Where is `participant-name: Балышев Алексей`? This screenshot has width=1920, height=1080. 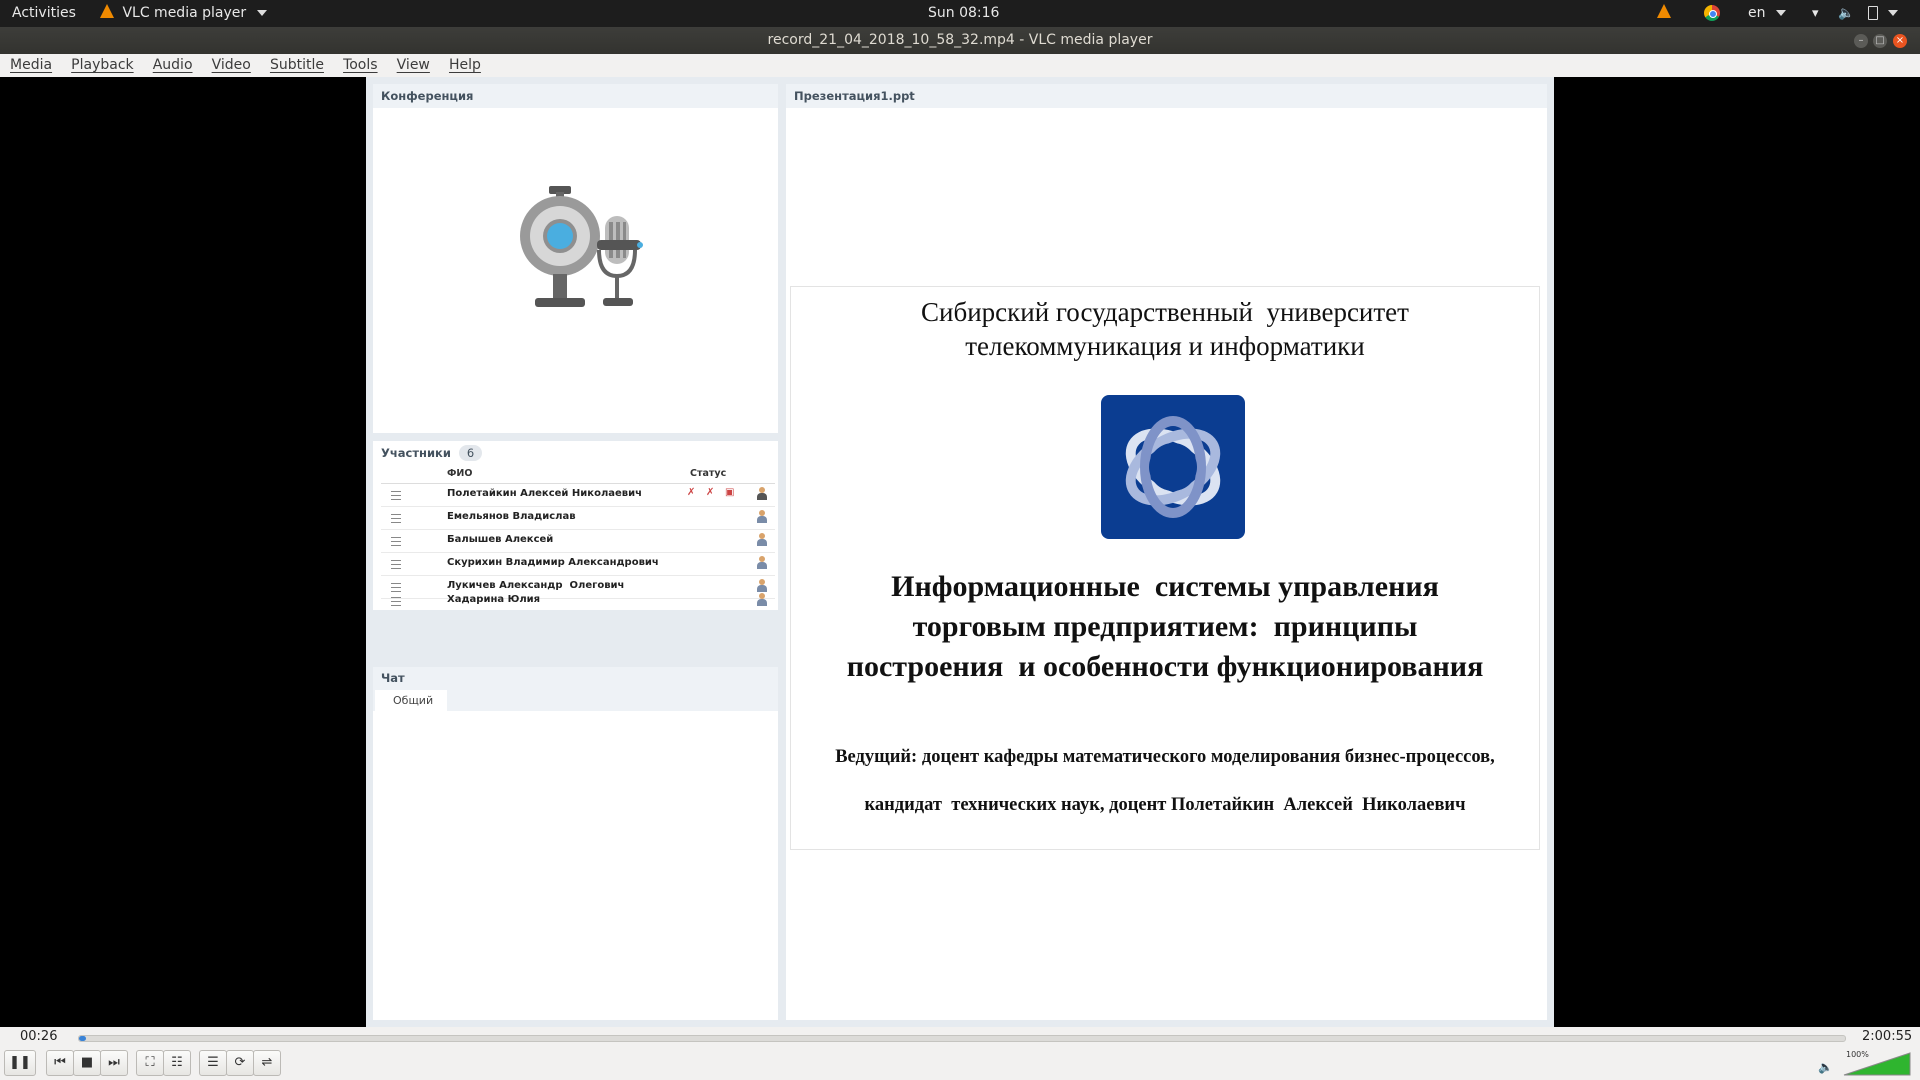 participant-name: Балышев Алексей is located at coordinates (500, 539).